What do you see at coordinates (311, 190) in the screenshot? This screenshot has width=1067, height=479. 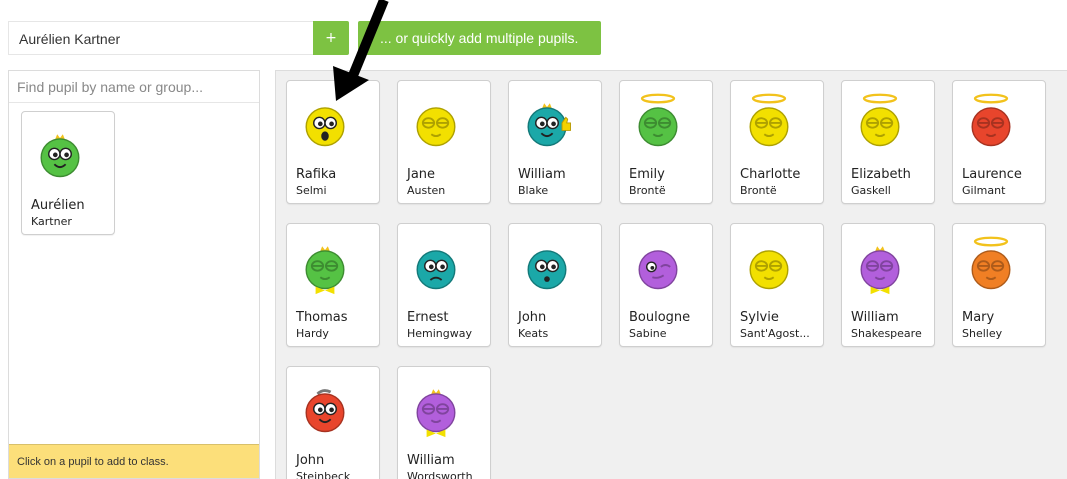 I see `pupil-last-name: Selmi` at bounding box center [311, 190].